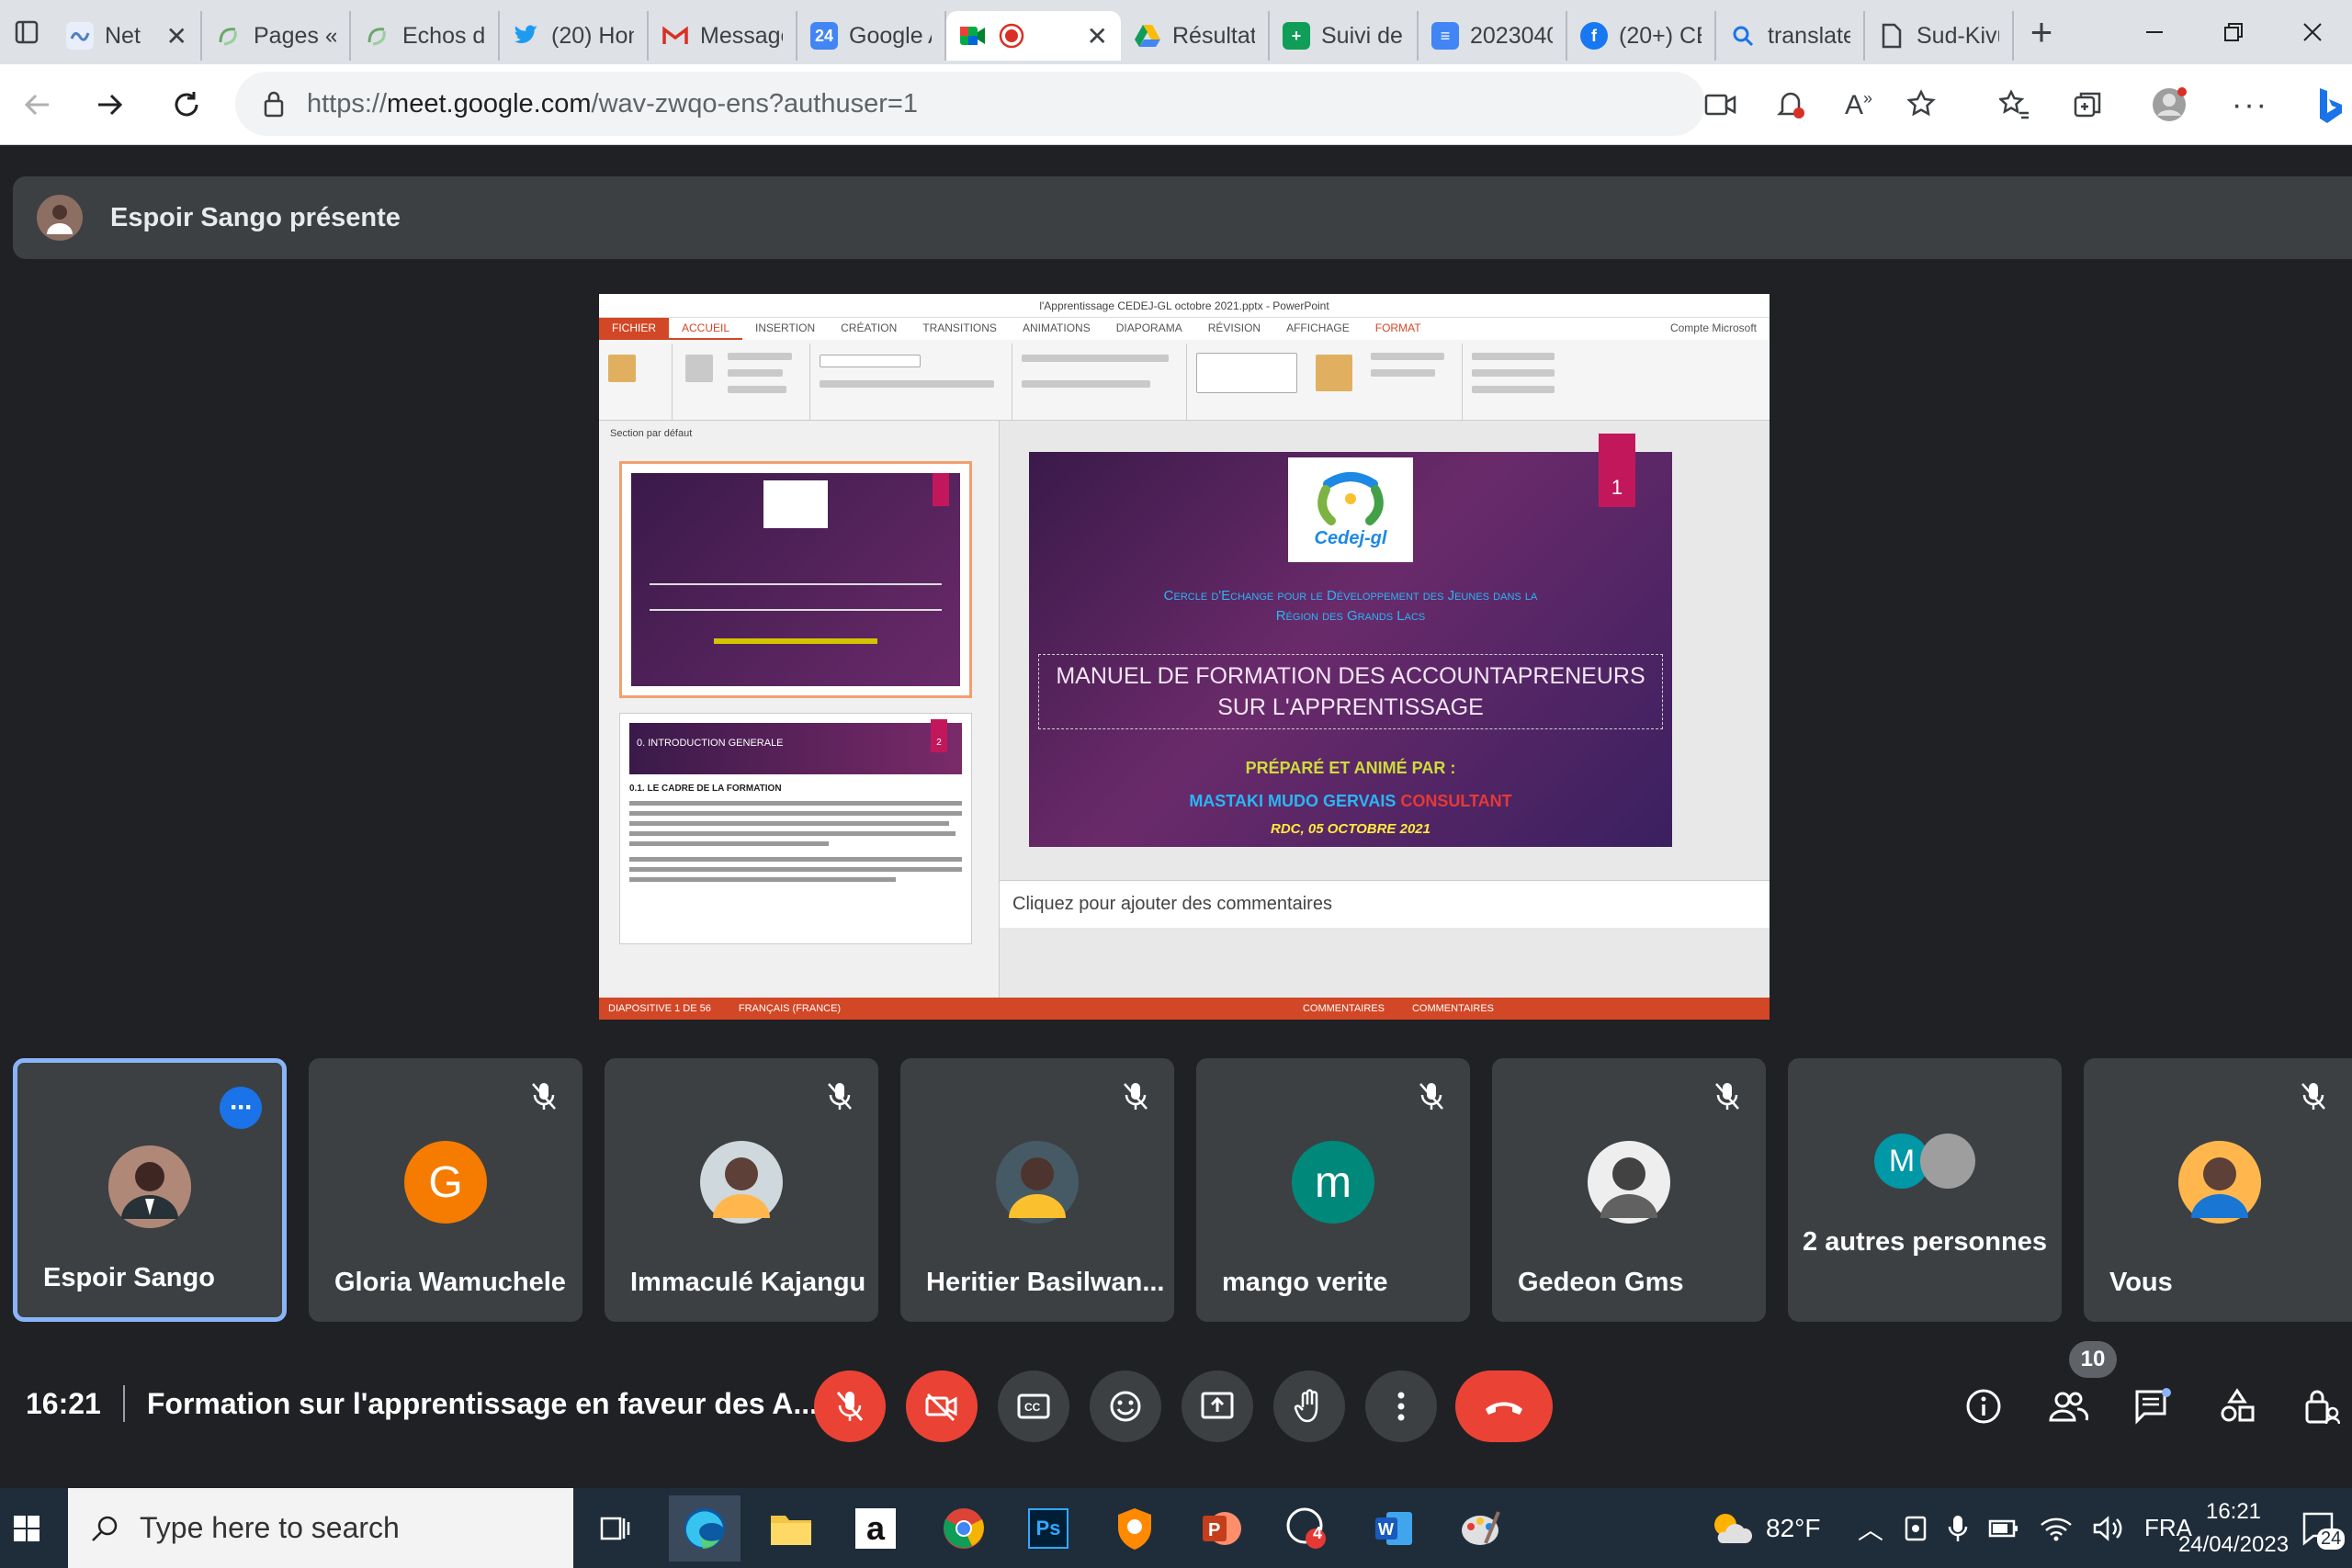 The width and height of the screenshot is (2352, 1568). What do you see at coordinates (870, 327) in the screenshot?
I see `ppt-tab-design: CRÉATION` at bounding box center [870, 327].